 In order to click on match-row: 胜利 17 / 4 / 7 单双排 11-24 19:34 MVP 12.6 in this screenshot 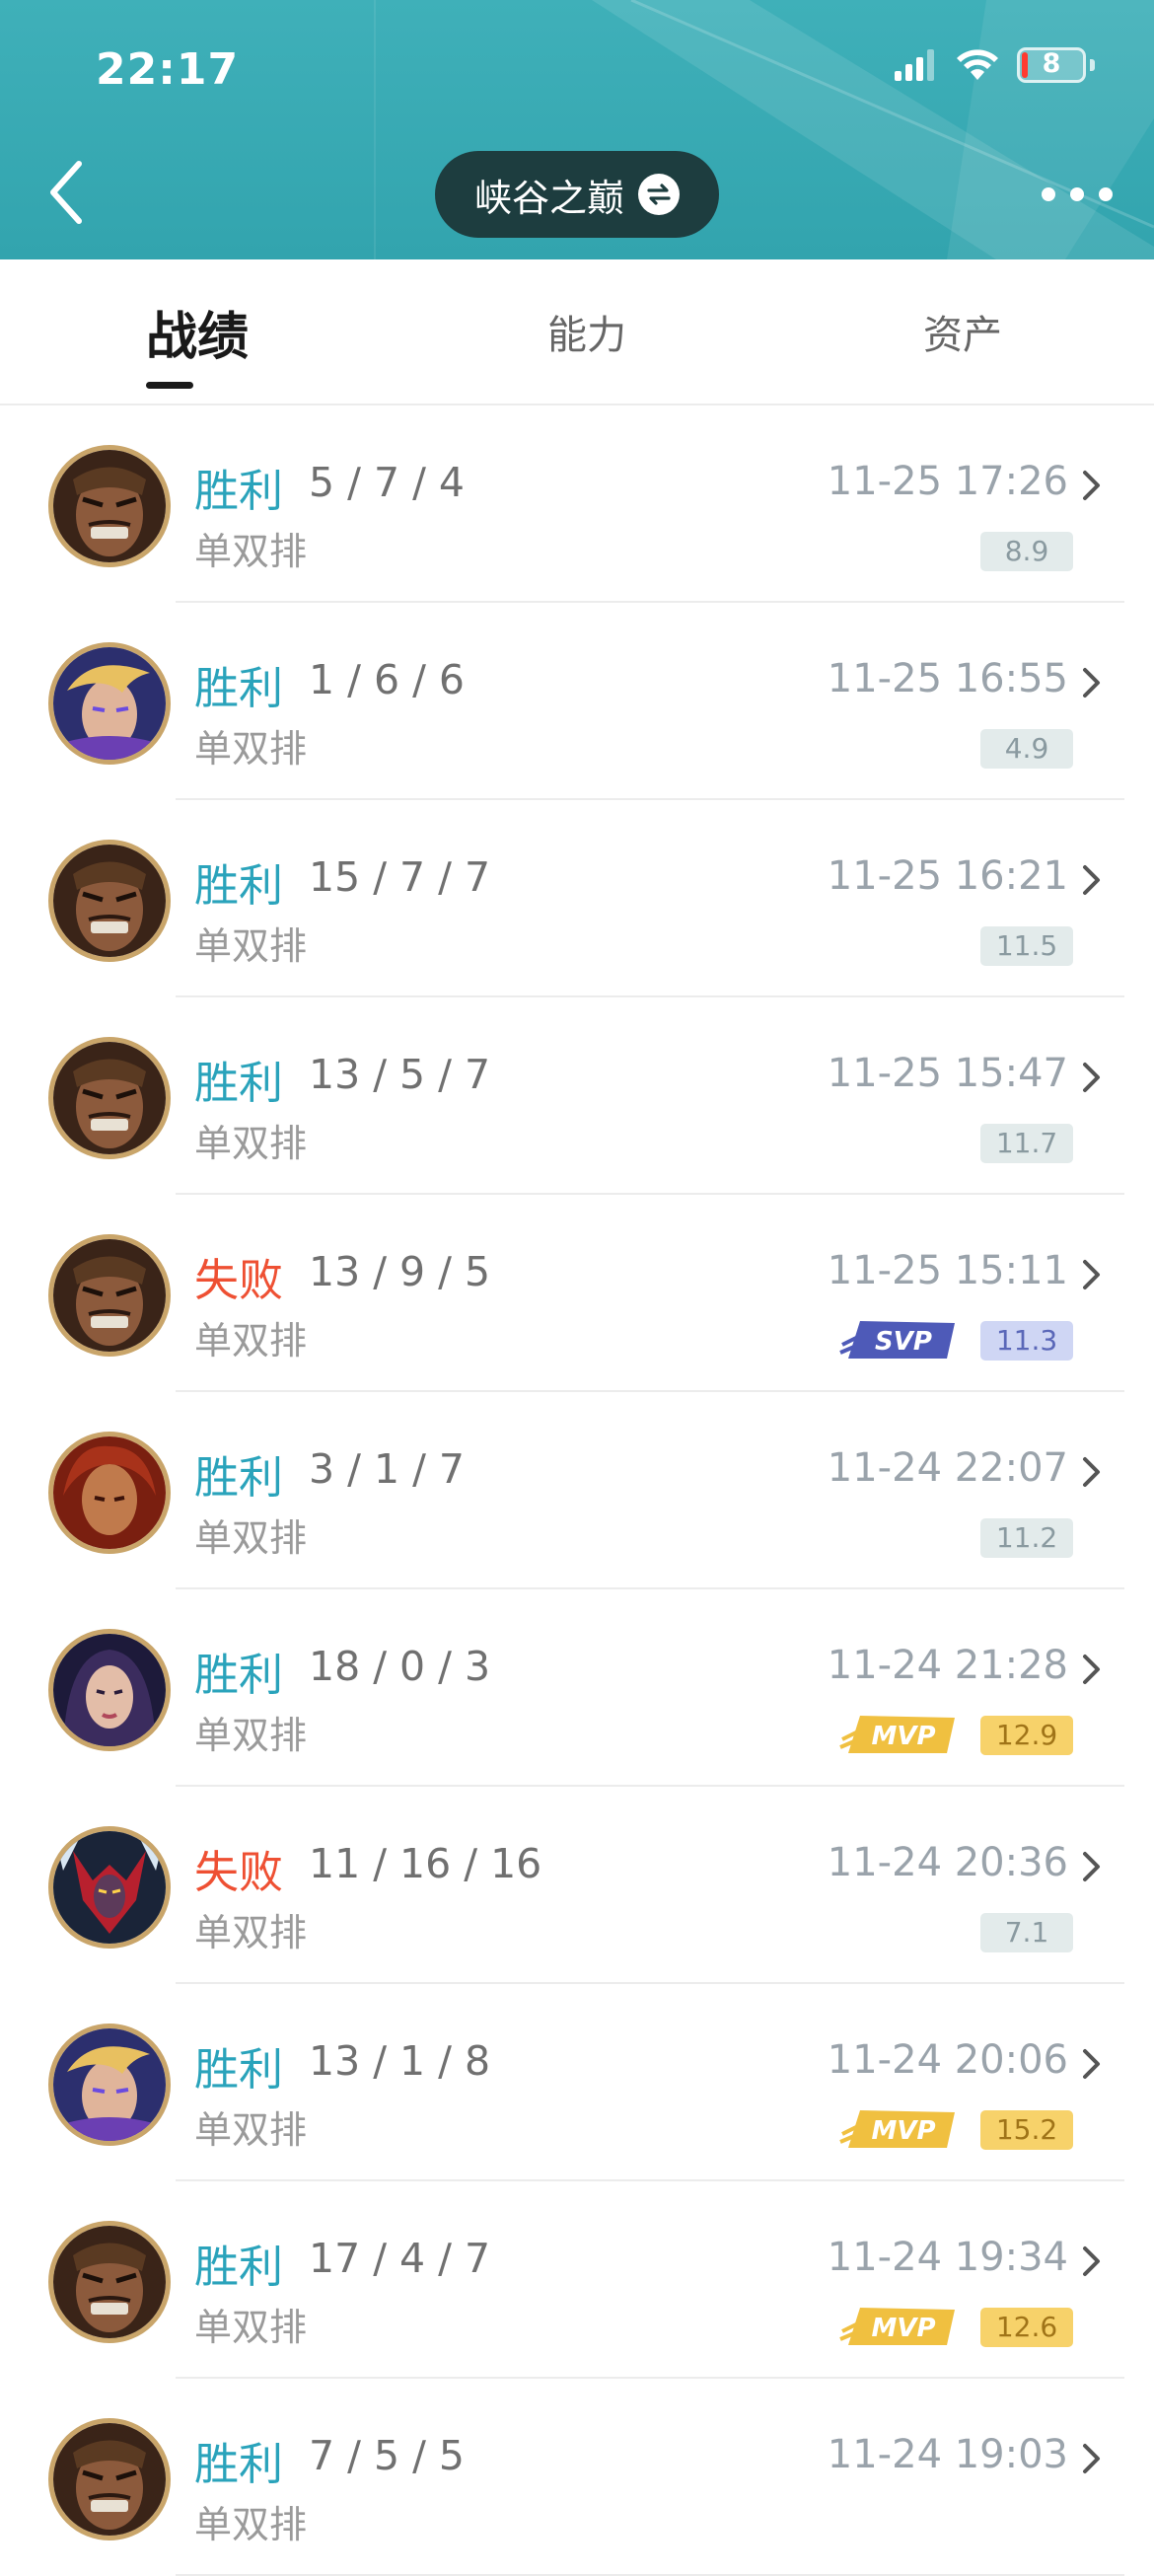, I will do `click(577, 2280)`.